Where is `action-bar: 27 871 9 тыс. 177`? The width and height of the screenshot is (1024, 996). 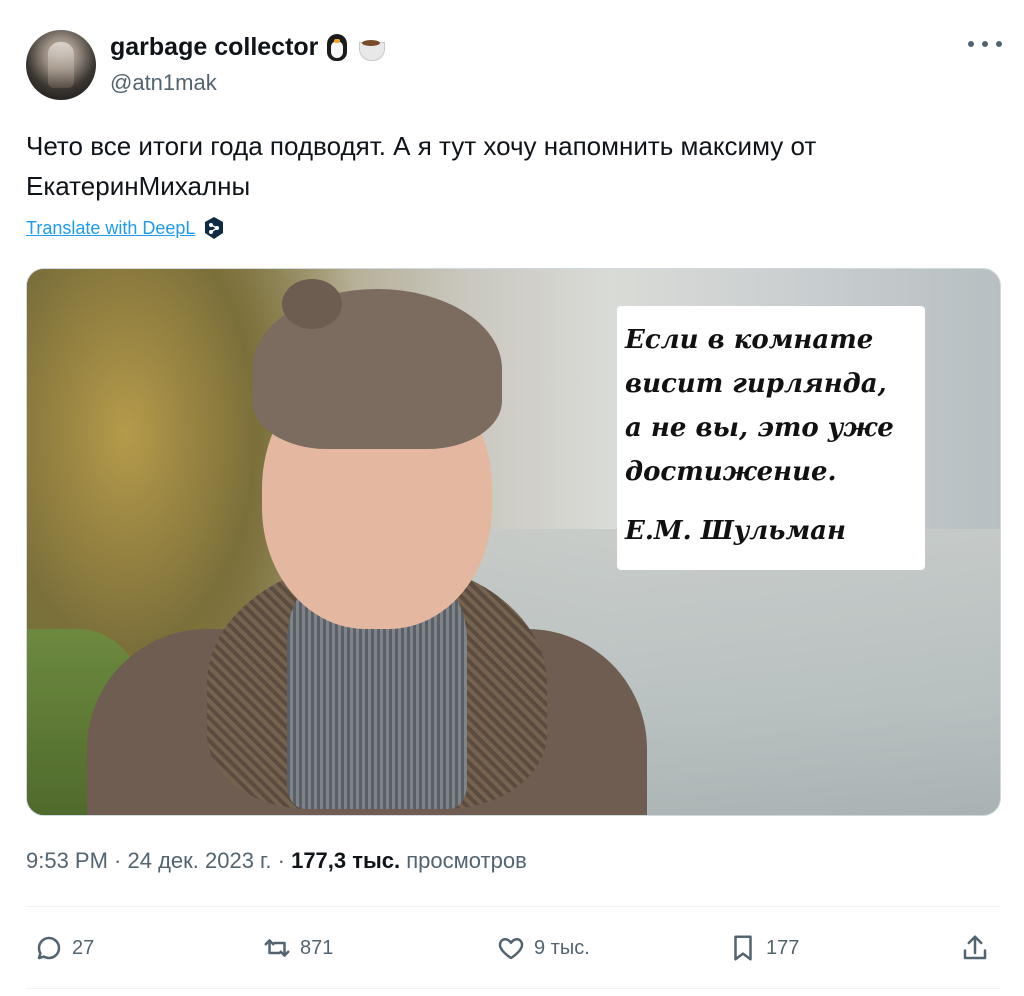 action-bar: 27 871 9 тыс. 177 is located at coordinates (513, 948).